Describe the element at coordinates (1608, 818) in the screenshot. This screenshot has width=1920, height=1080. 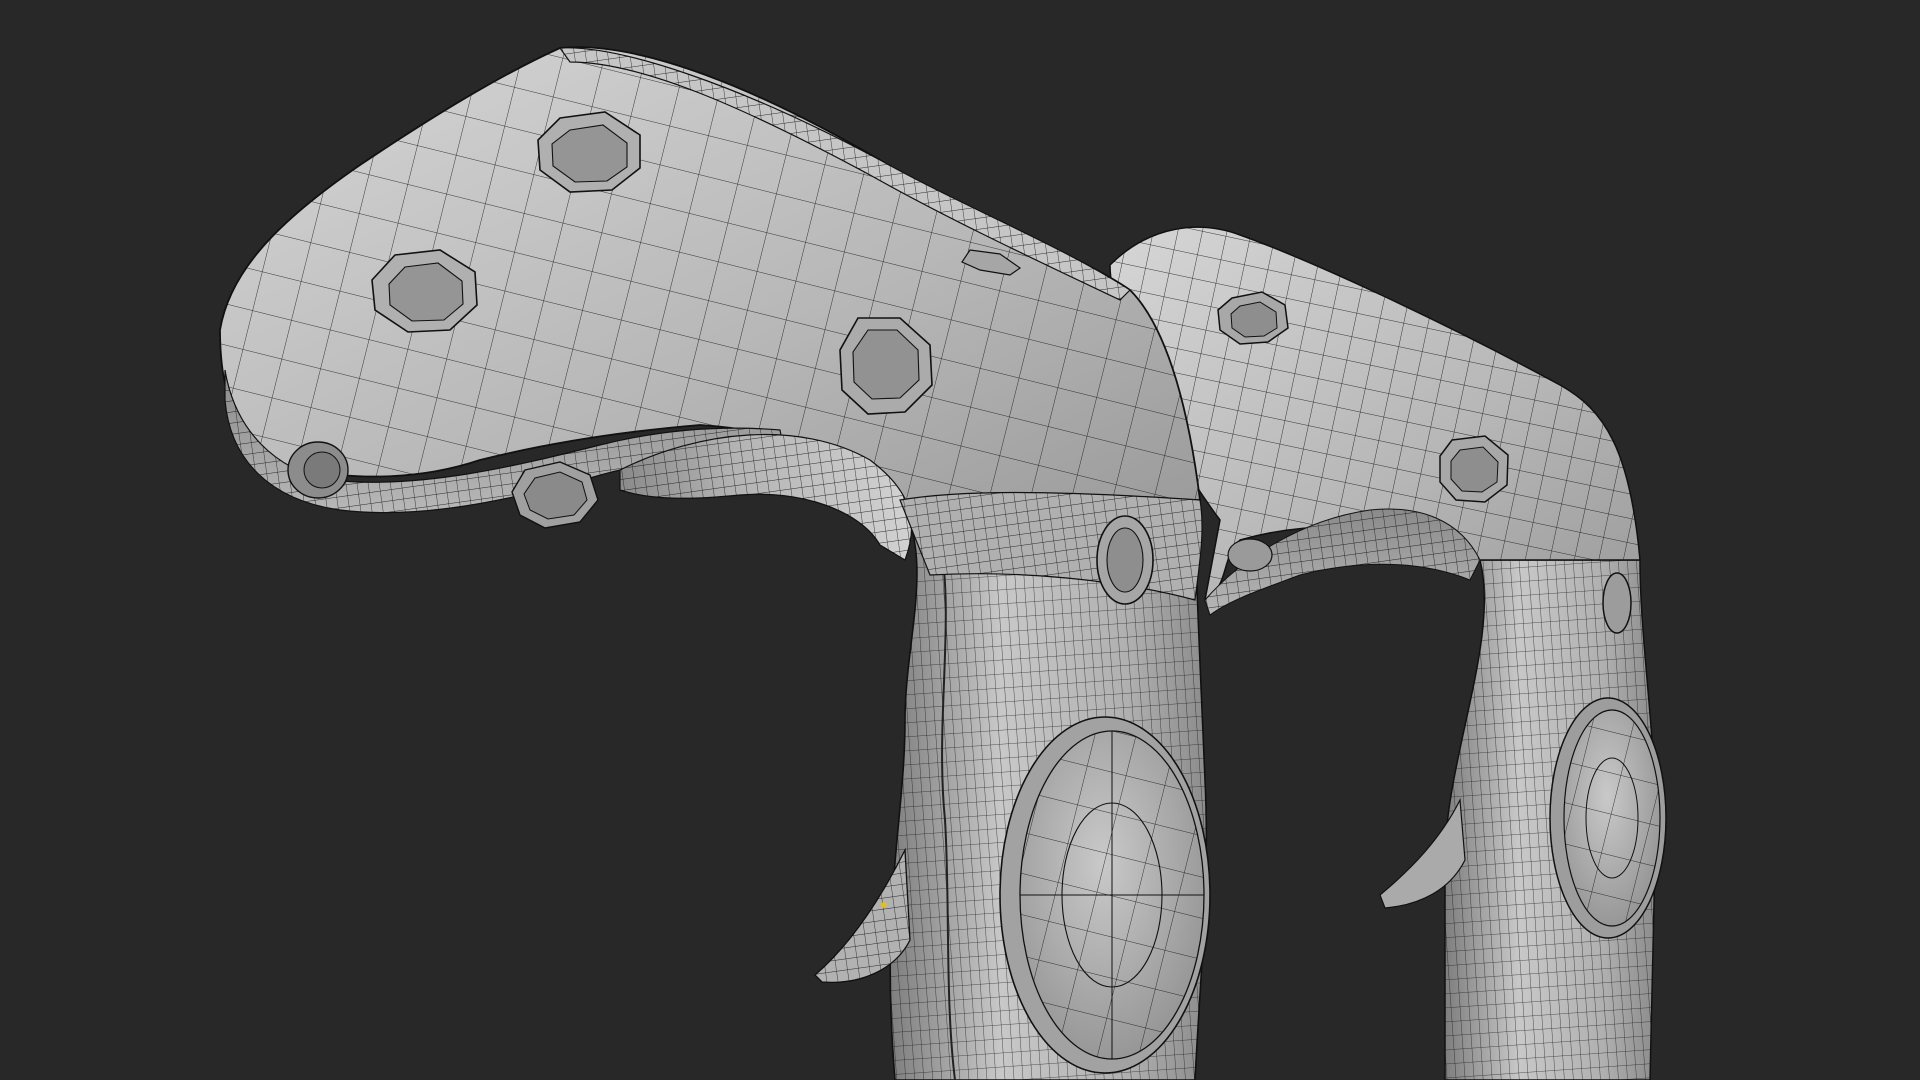
I see `trackpad-right` at that location.